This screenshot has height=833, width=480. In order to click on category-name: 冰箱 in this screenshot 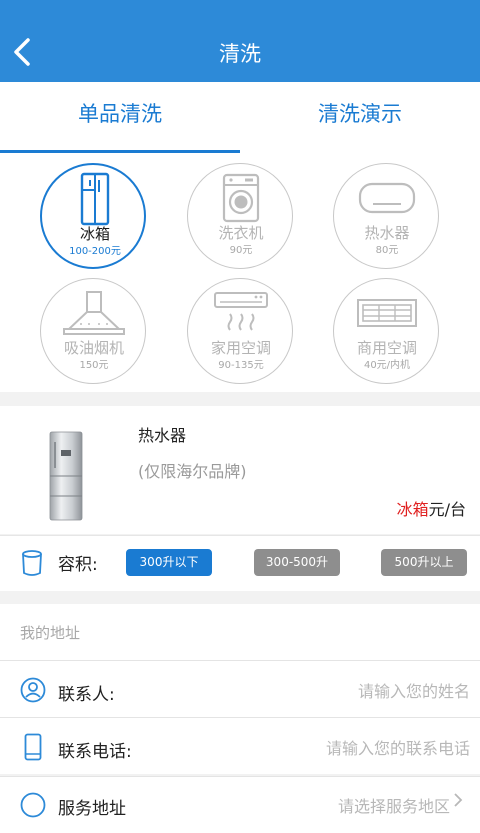, I will do `click(94, 234)`.